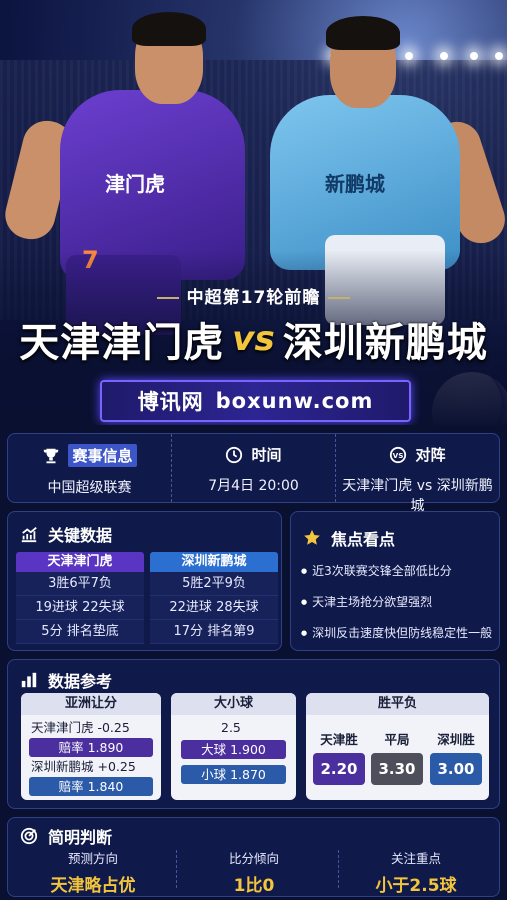 The height and width of the screenshot is (900, 507). Describe the element at coordinates (456, 769) in the screenshot. I see `away-win-odds: 3.00` at that location.